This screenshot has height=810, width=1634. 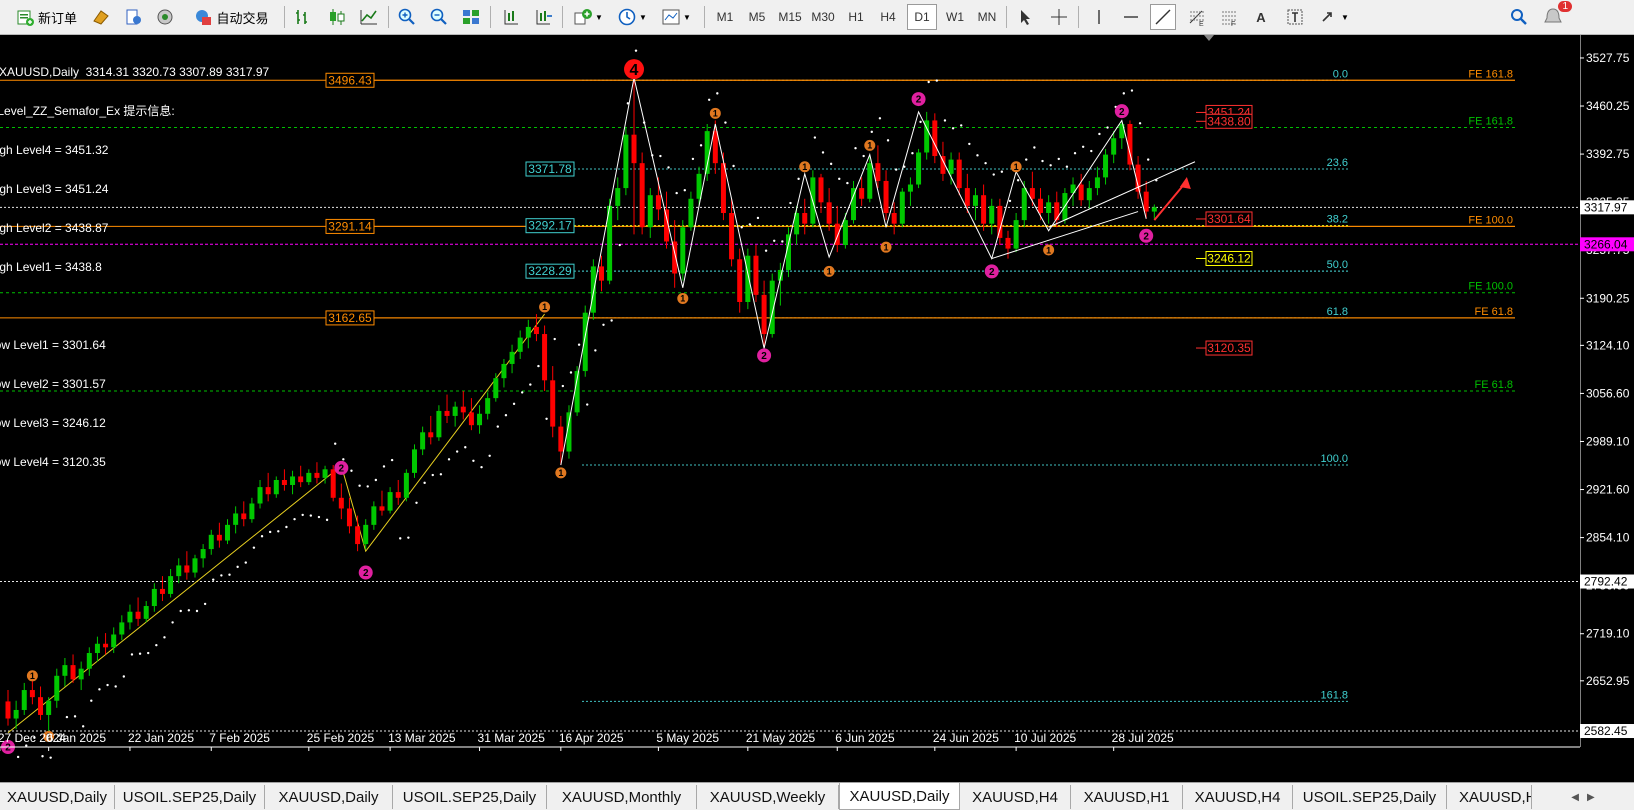 What do you see at coordinates (439, 17) in the screenshot?
I see `zoom-out-button` at bounding box center [439, 17].